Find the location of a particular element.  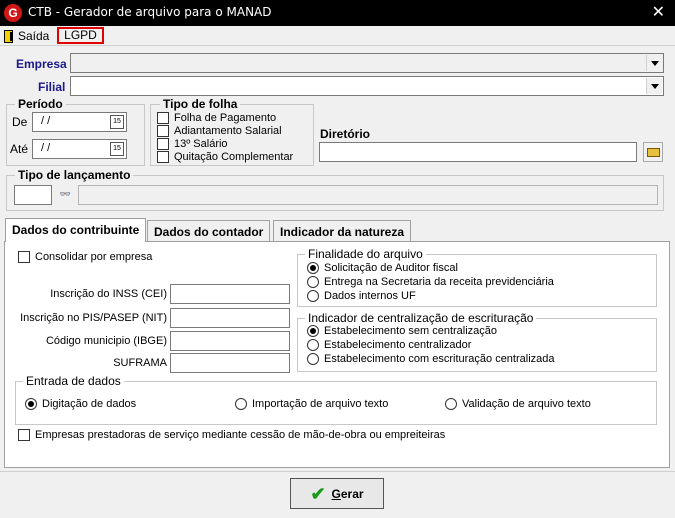

tab-dados-contribuinte: Dados do contribuinte is located at coordinates (76, 230).